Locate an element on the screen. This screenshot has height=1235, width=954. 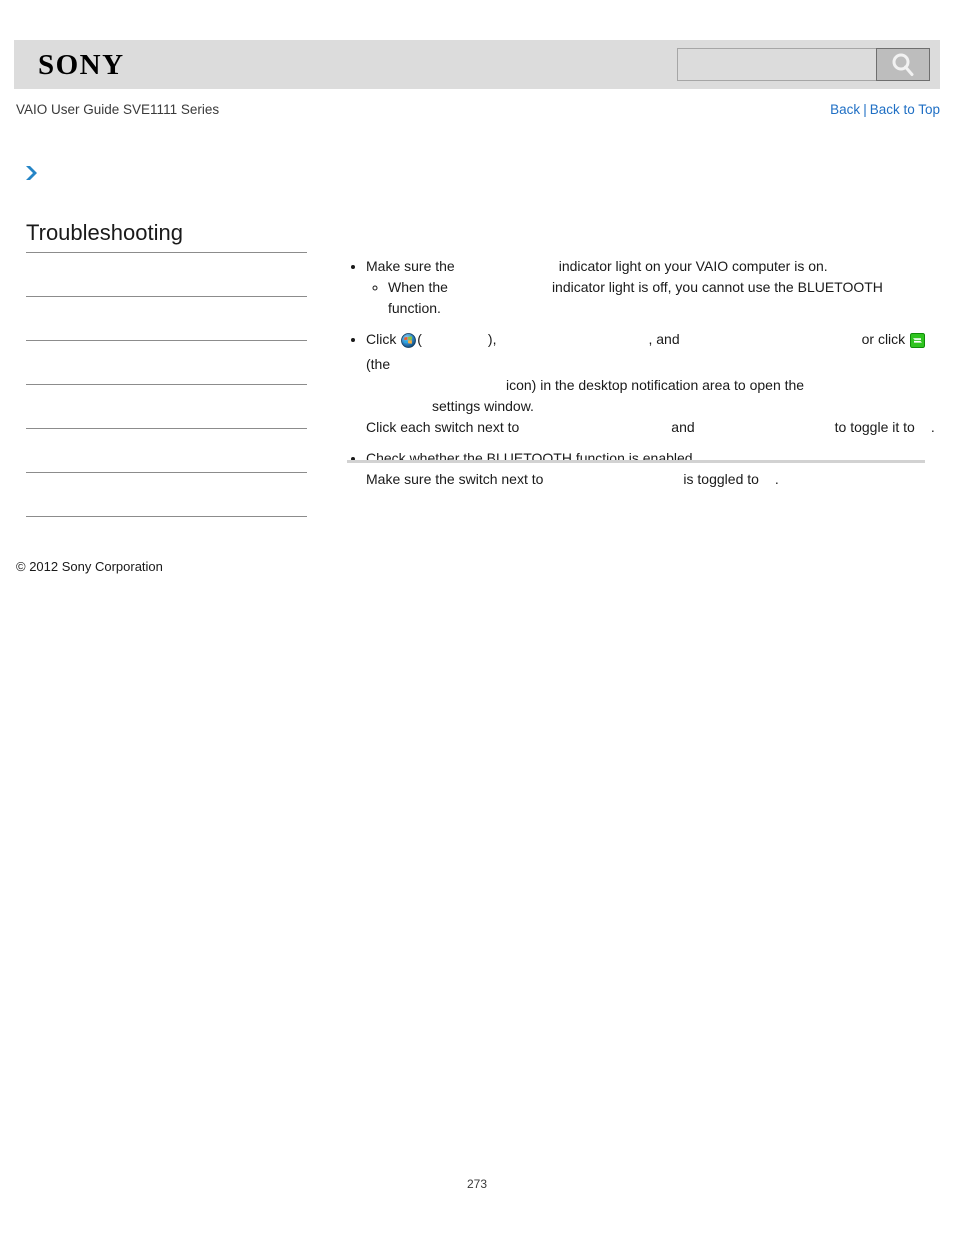
search-input is located at coordinates (776, 64).